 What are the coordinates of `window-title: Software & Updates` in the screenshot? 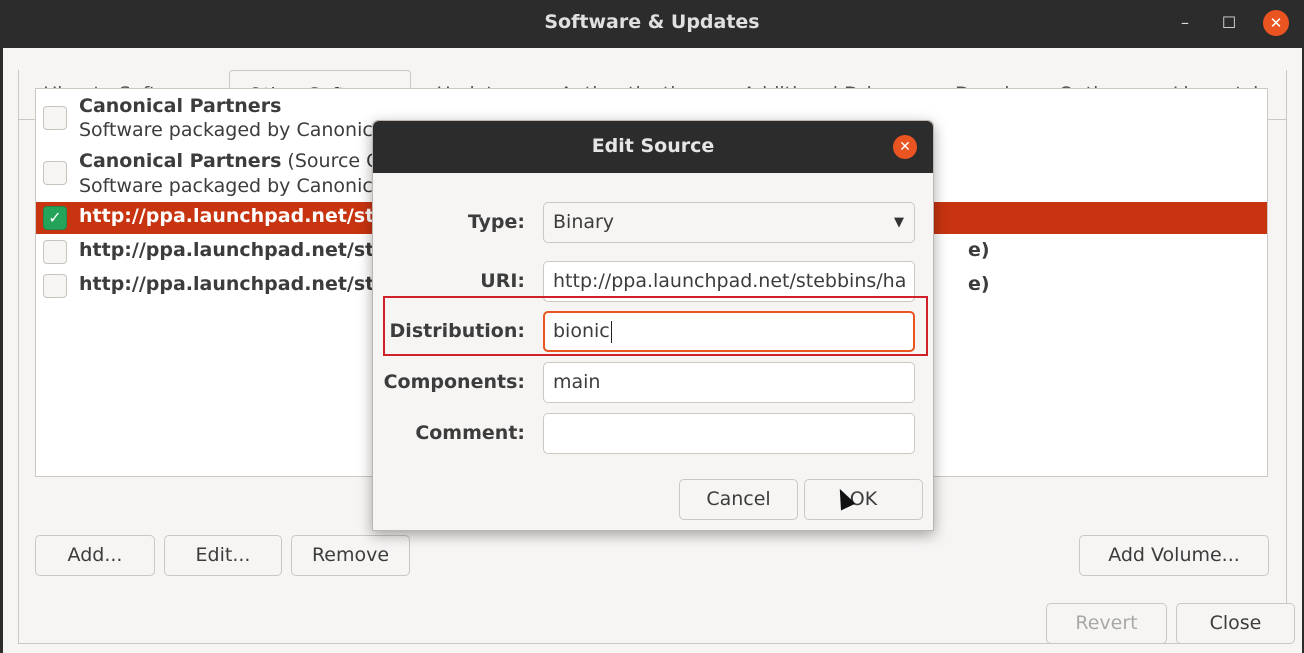 It's located at (652, 22).